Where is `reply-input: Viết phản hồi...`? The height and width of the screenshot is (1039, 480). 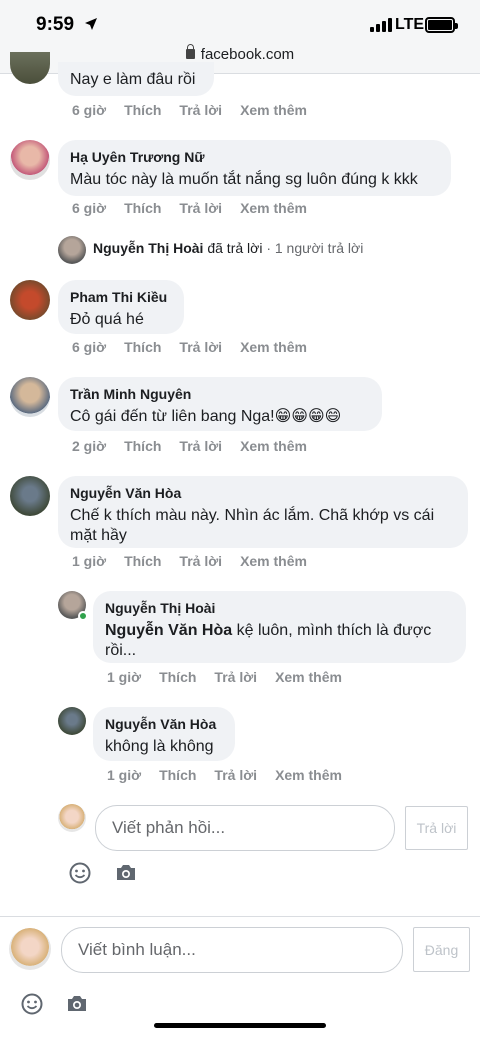
reply-input: Viết phản hồi... is located at coordinates (245, 828).